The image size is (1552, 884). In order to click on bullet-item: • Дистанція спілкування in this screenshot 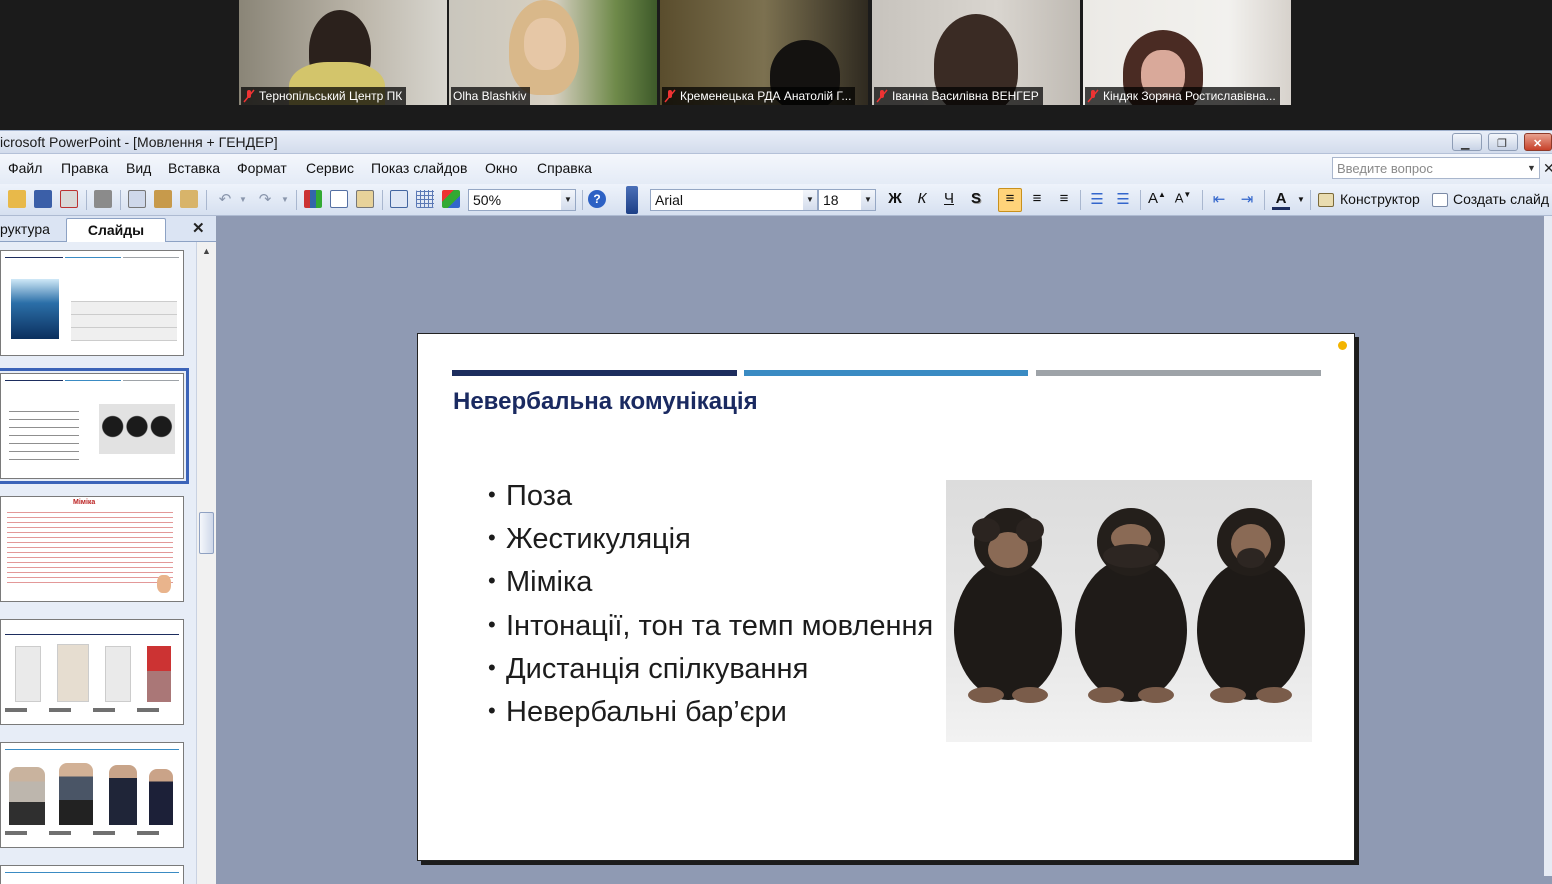, I will do `click(648, 669)`.